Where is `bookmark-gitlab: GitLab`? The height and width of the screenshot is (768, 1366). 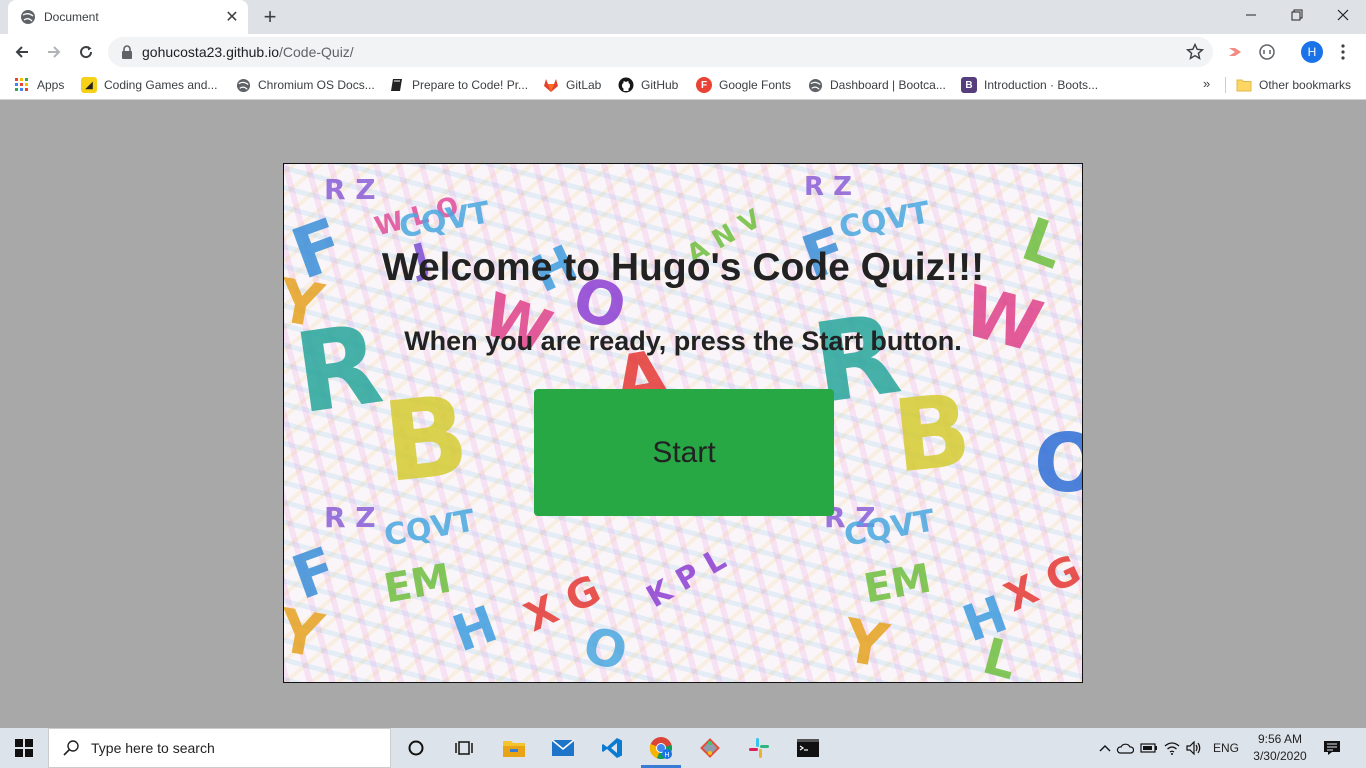
bookmark-gitlab: GitLab is located at coordinates (572, 85).